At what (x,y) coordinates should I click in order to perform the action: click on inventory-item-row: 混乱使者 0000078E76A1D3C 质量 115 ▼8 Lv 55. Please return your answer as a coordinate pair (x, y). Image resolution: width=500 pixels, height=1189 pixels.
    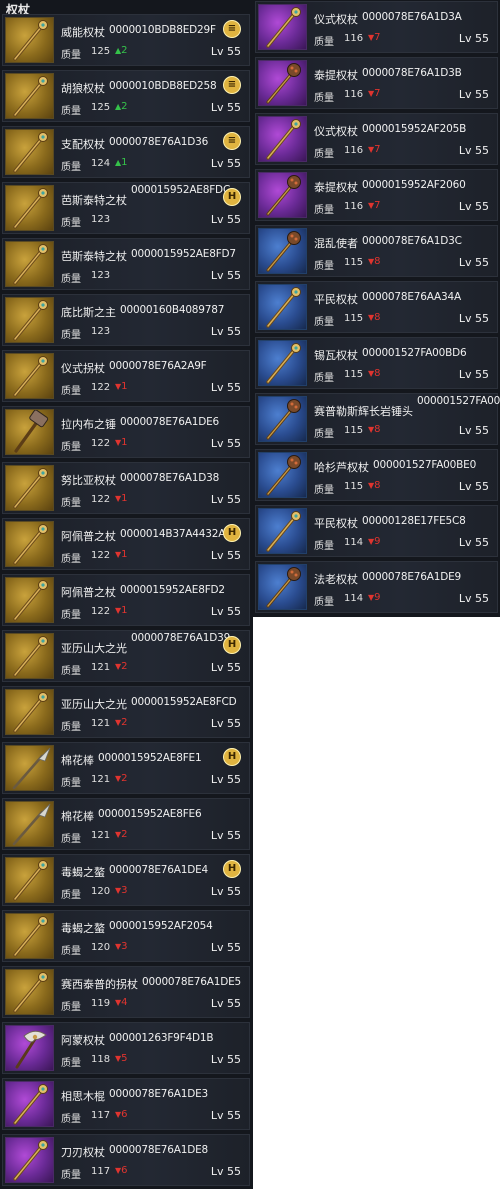
    Looking at the image, I should click on (376, 251).